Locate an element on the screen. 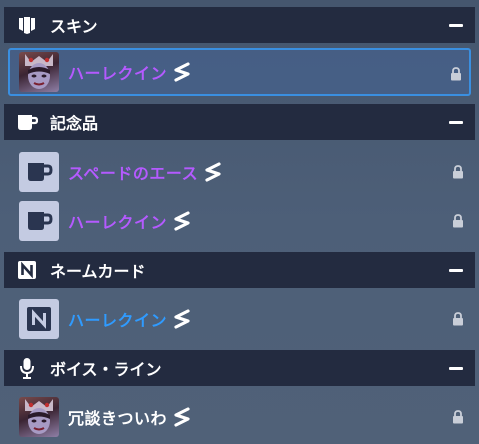 This screenshot has width=479, height=444. microphone-icon is located at coordinates (27, 368).